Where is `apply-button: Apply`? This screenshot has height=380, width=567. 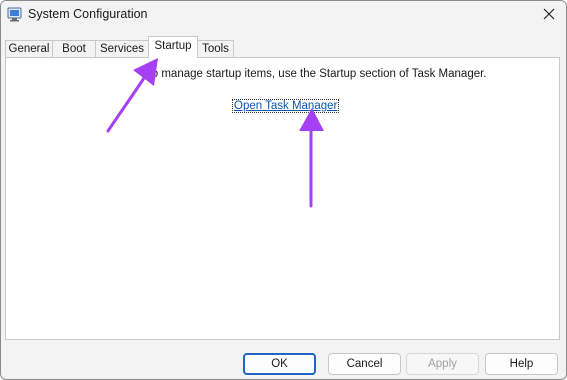
apply-button: Apply is located at coordinates (442, 364).